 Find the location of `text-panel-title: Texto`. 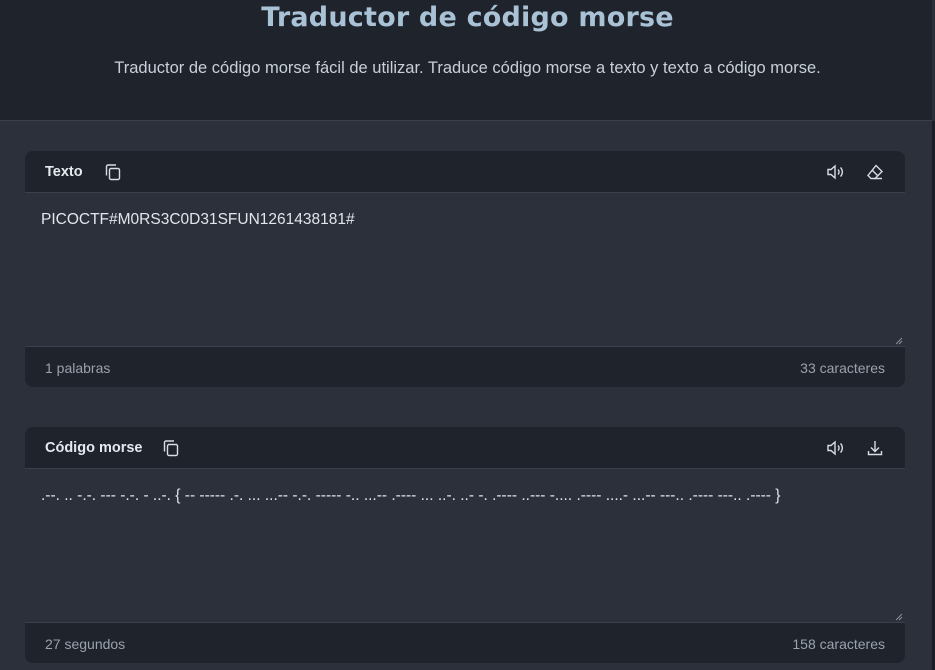

text-panel-title: Texto is located at coordinates (64, 172).